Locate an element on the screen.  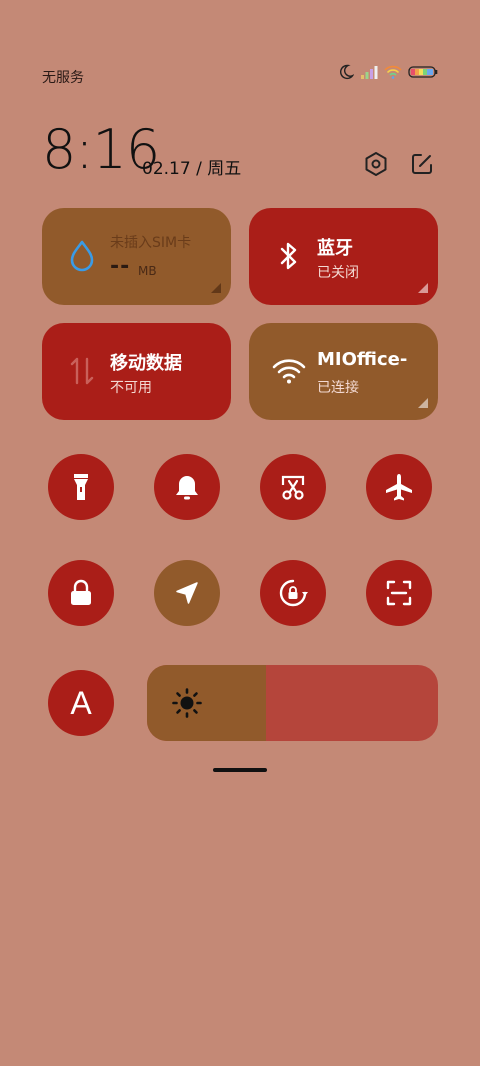
location-icon is located at coordinates (187, 593).